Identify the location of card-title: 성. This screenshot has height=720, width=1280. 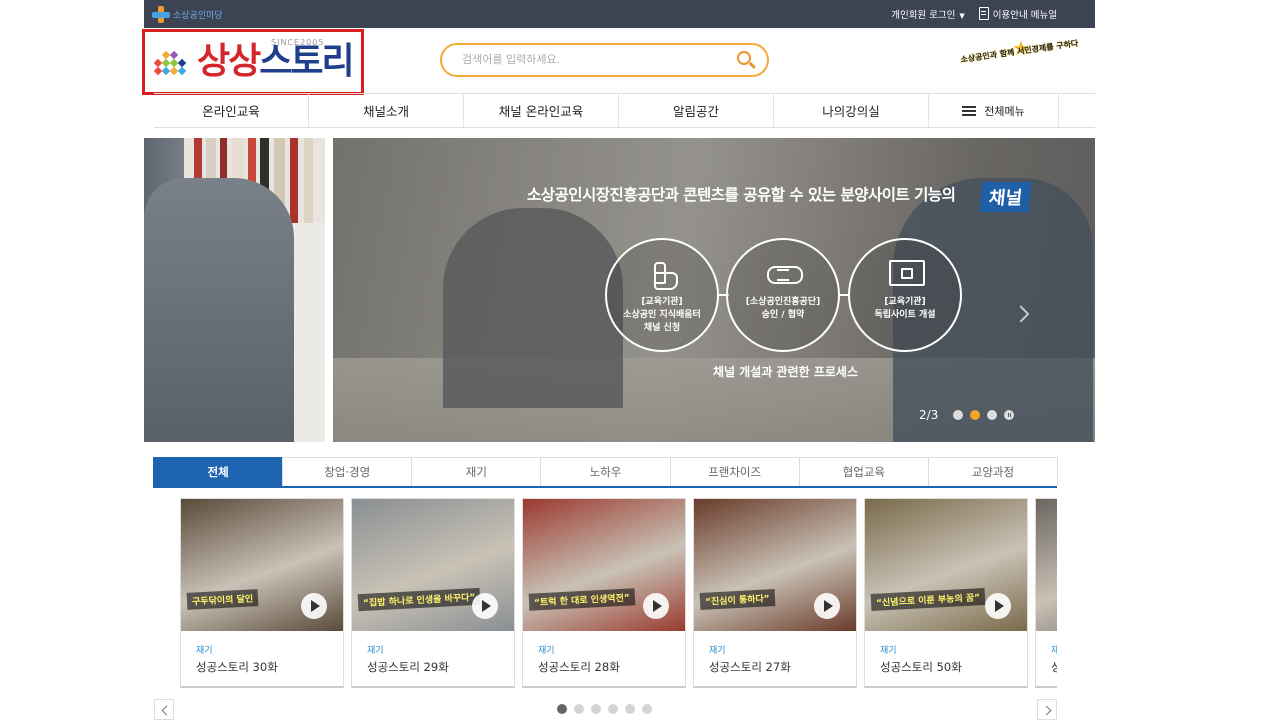
(1054, 667).